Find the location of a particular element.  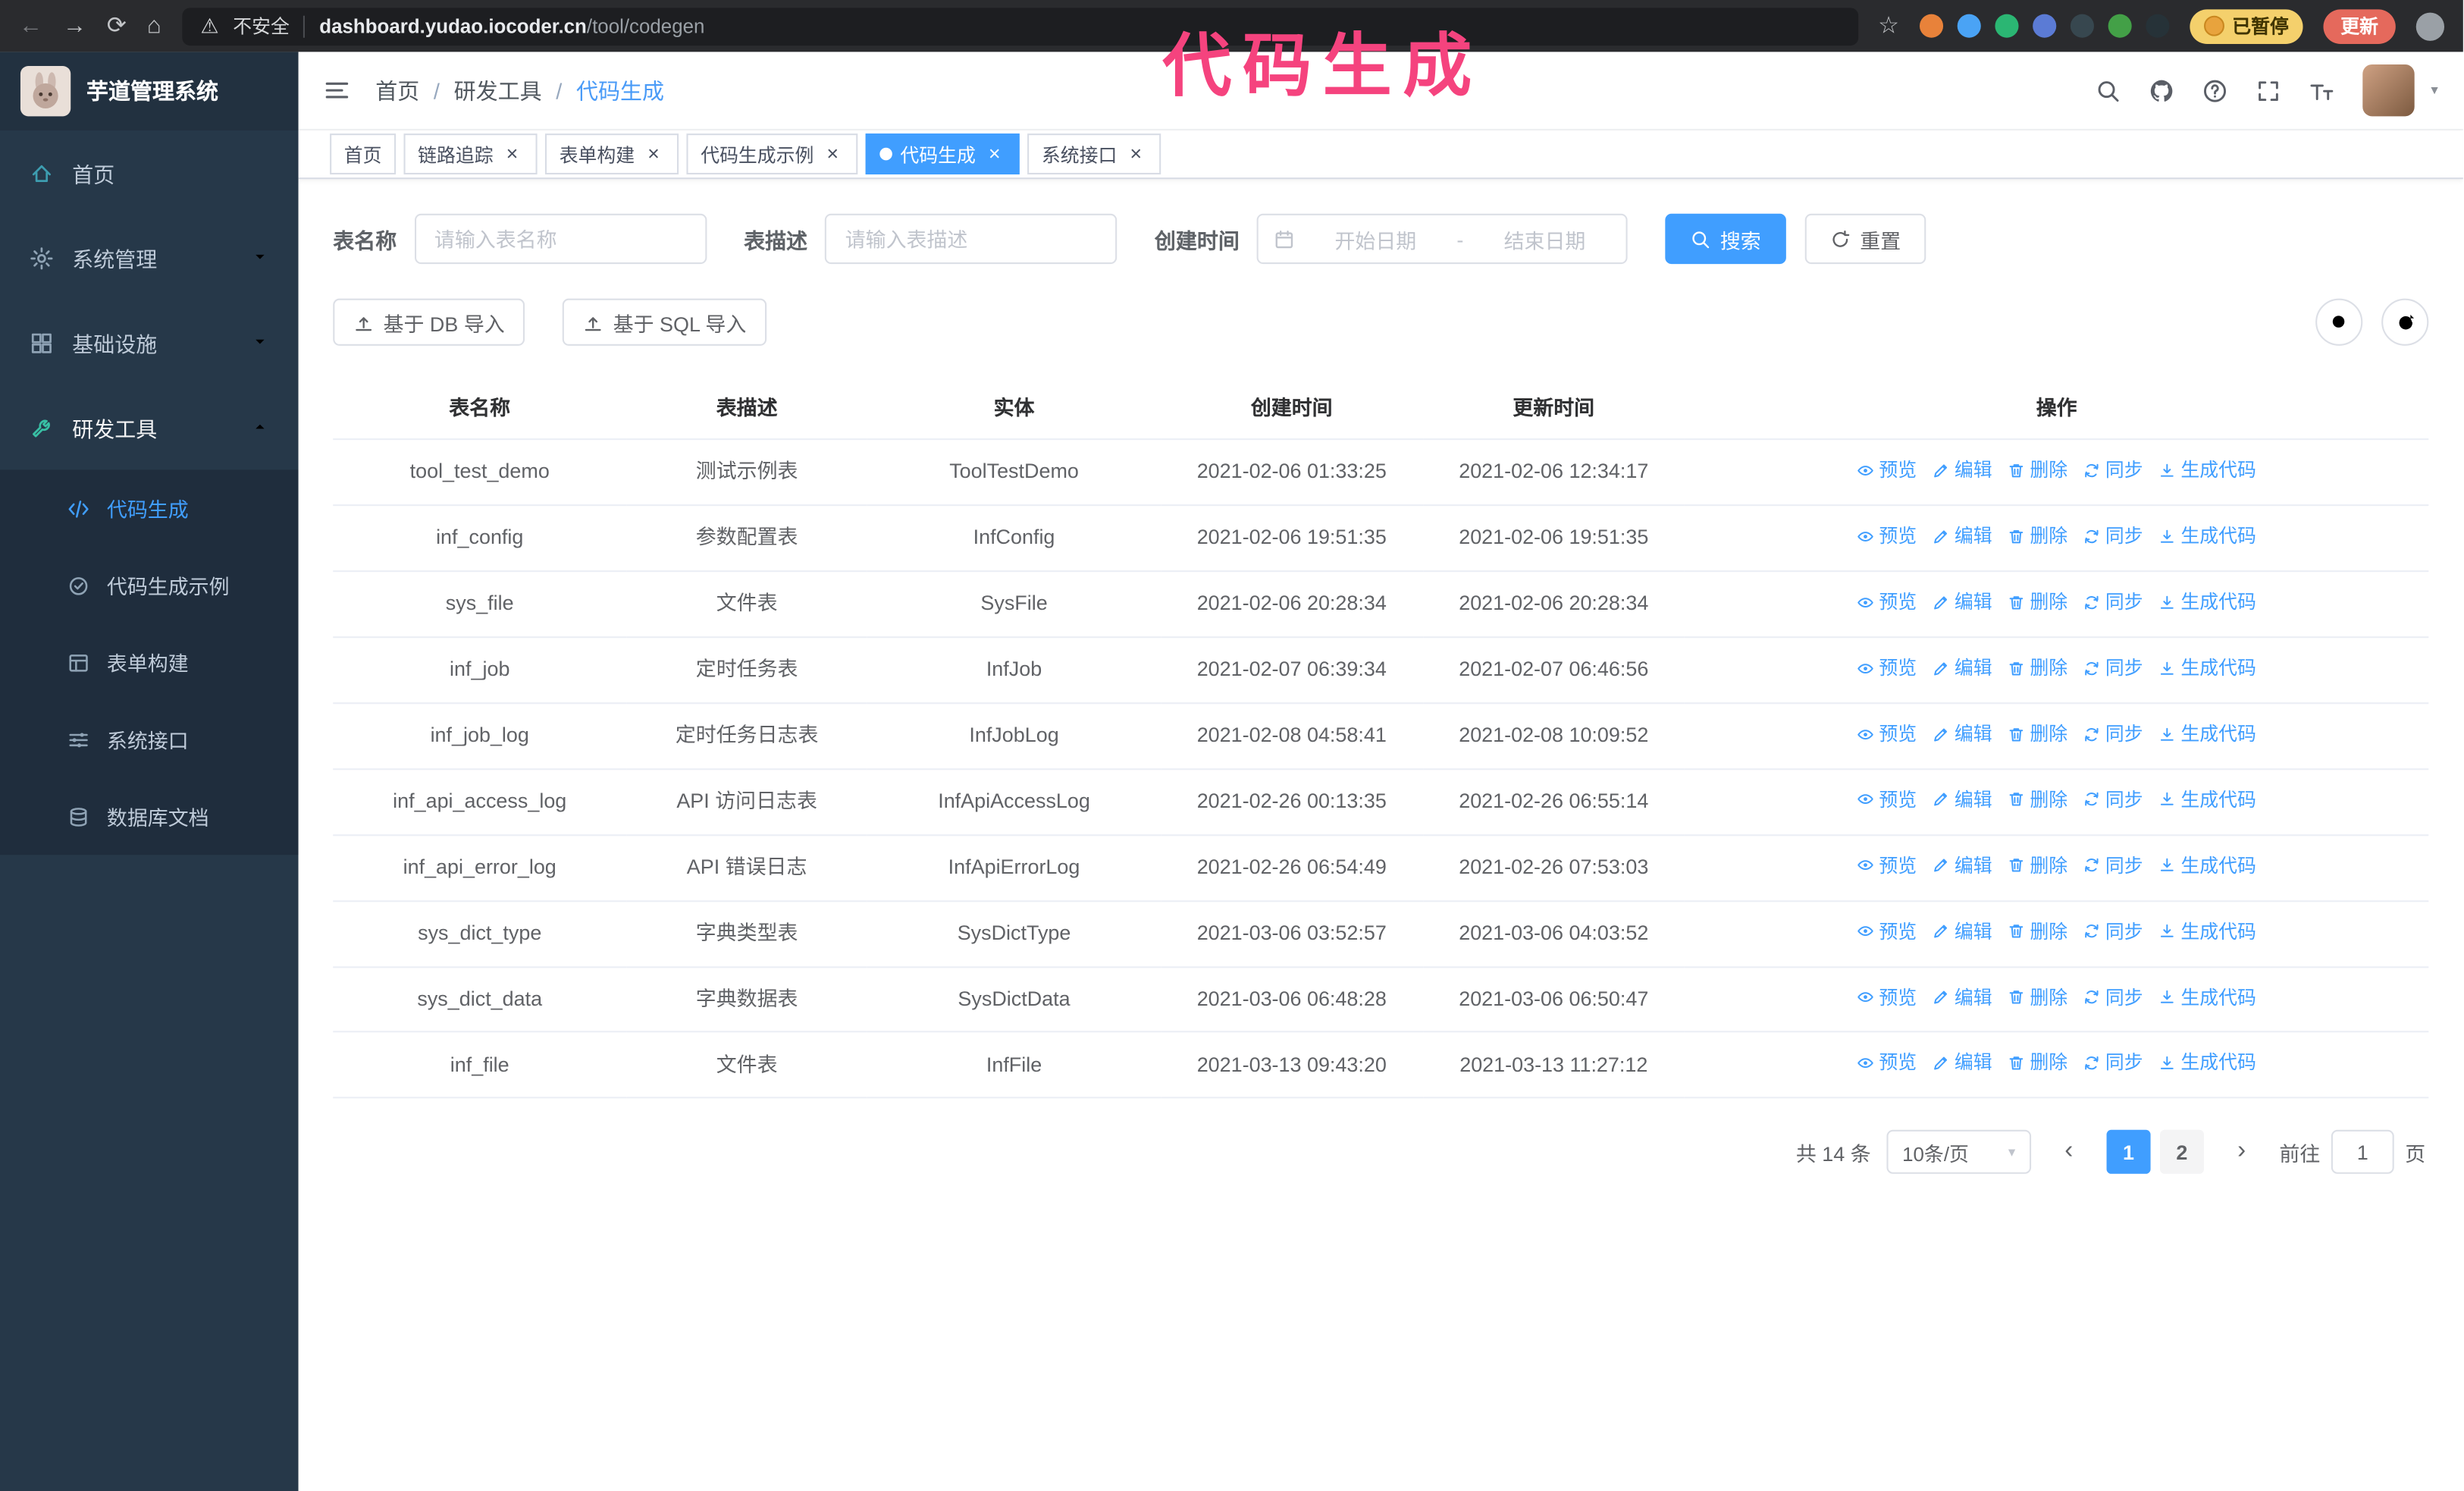

sidebar-item-2: 基础设施 is located at coordinates (150, 342).